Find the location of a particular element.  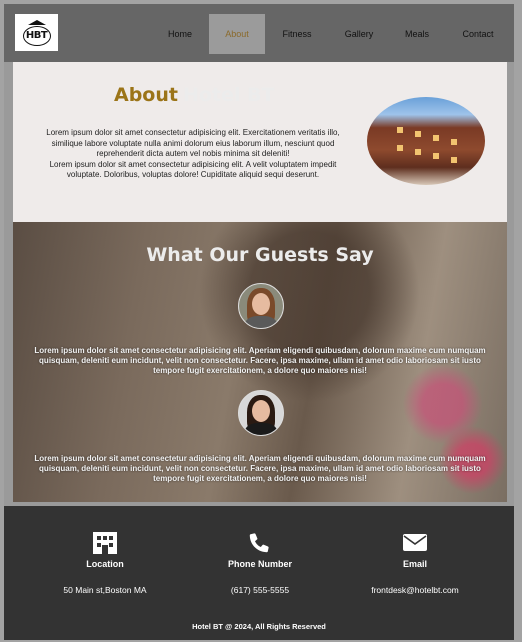

nav-link-fitness: Fitness is located at coordinates (297, 34).